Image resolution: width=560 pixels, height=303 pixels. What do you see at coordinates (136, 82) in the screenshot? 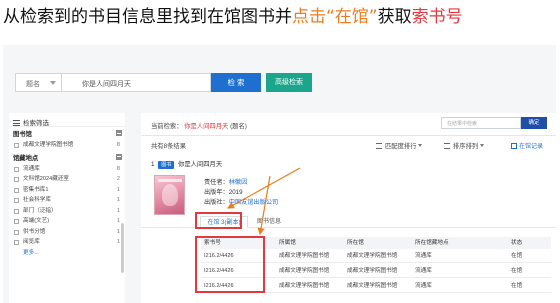
I see `search-input: 你是人间四月天` at bounding box center [136, 82].